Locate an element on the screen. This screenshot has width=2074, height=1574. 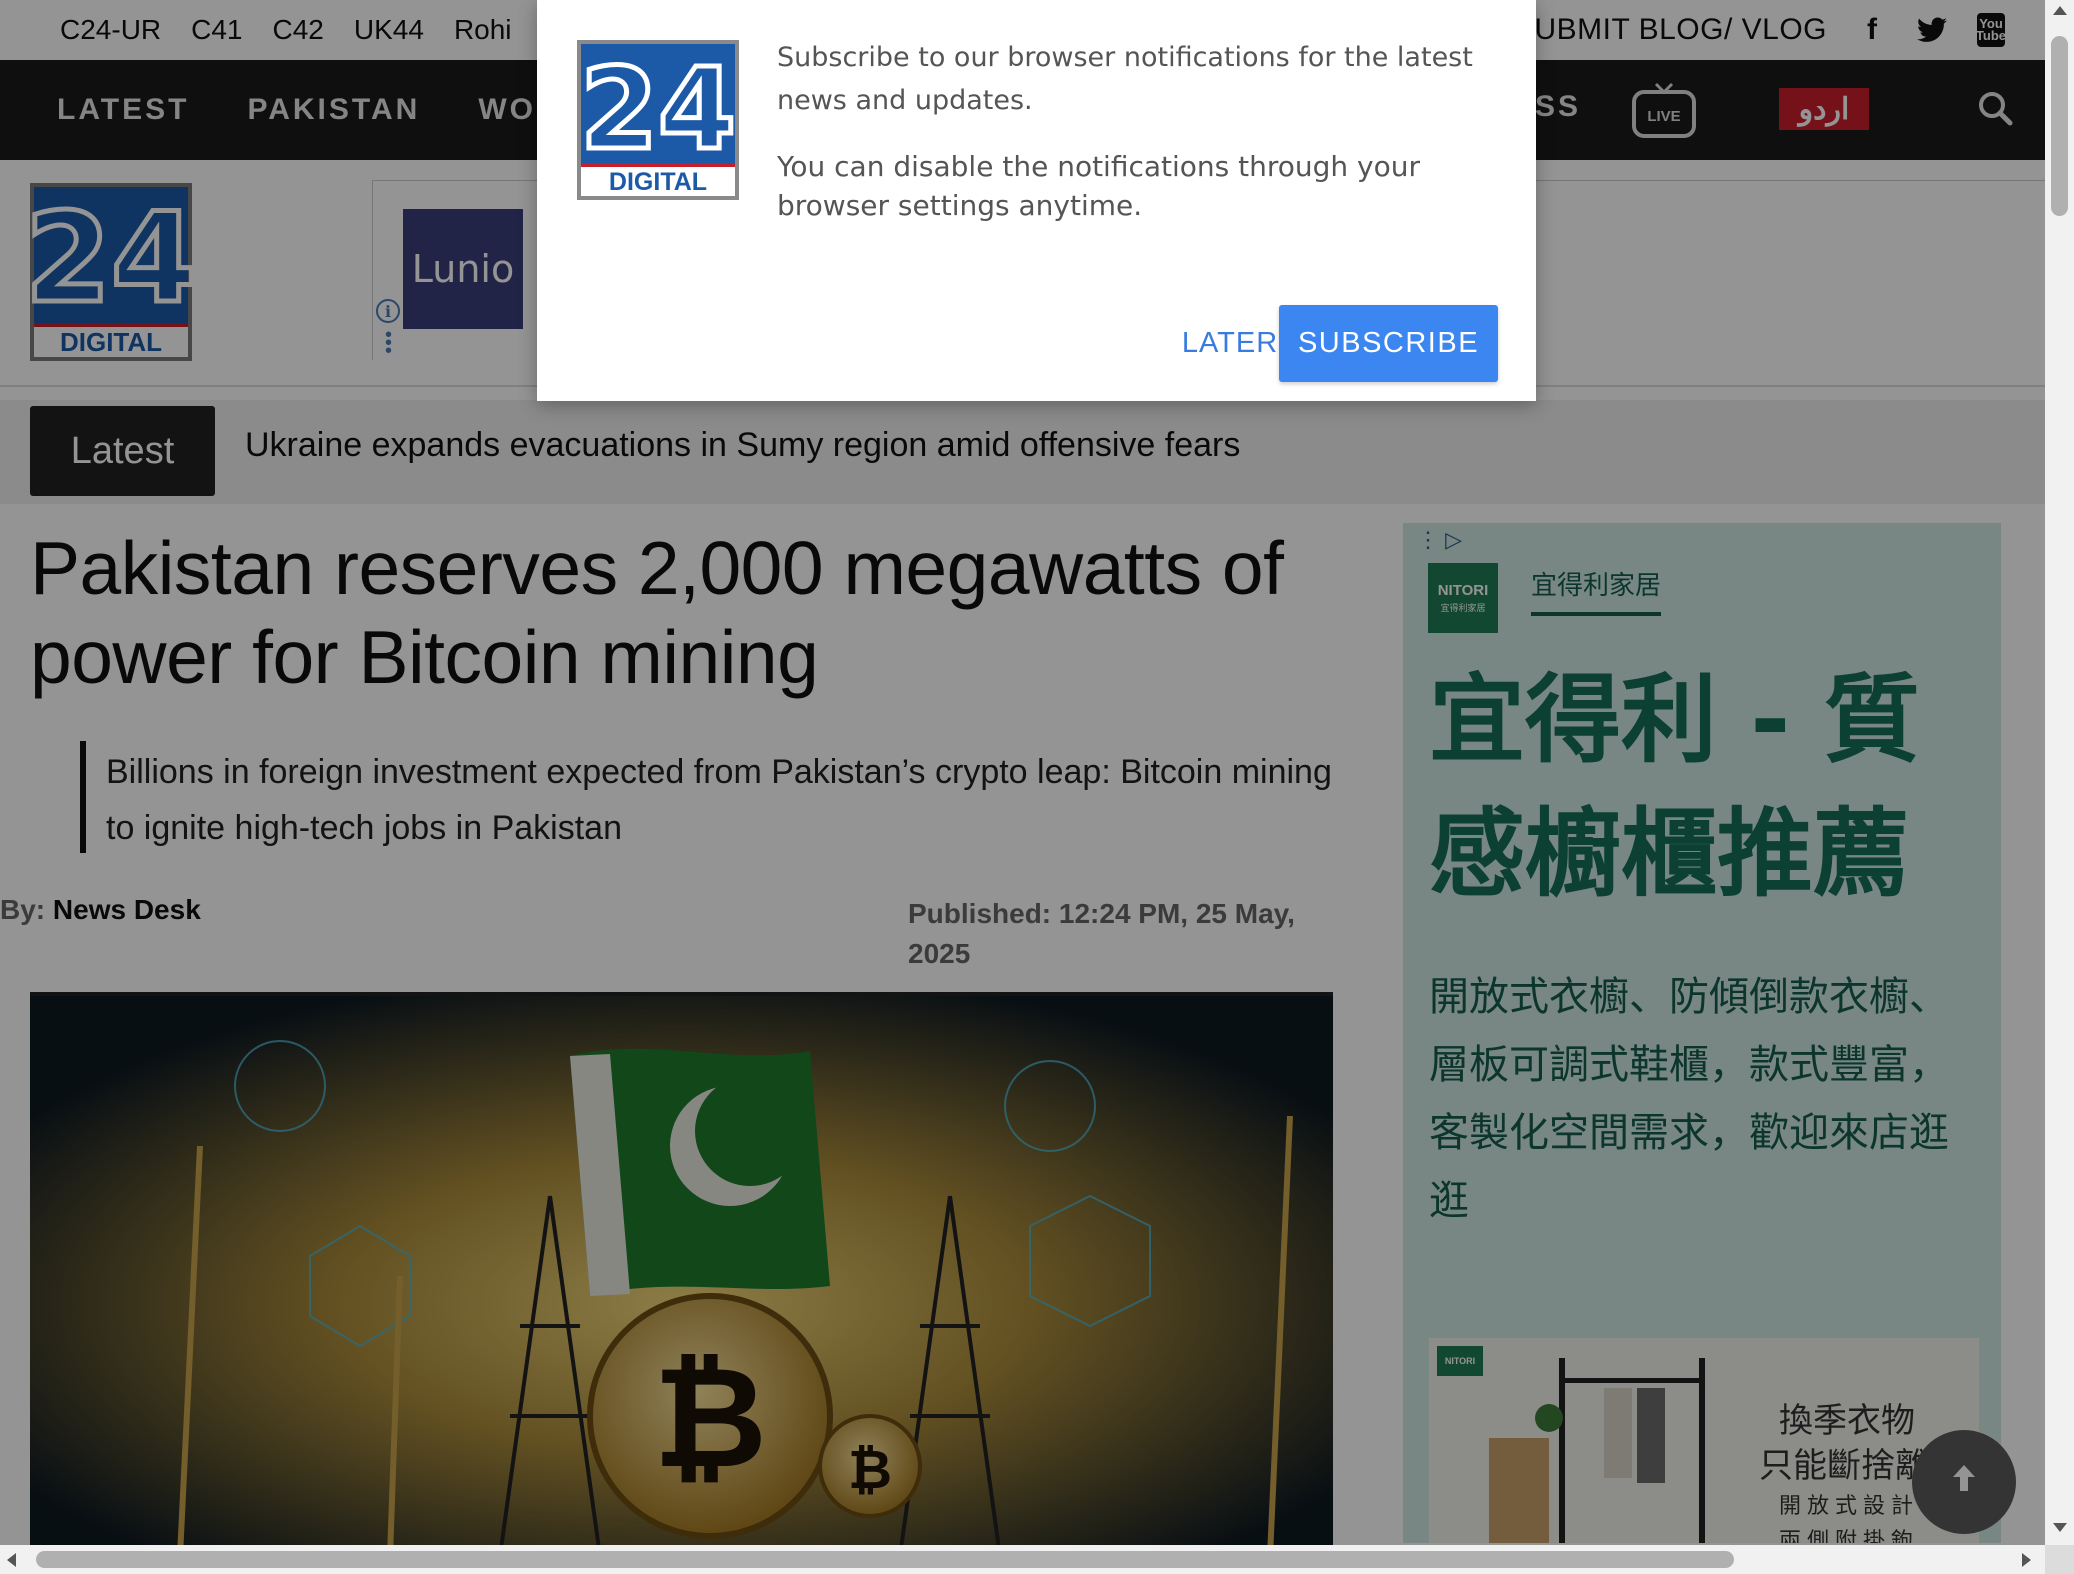
scrollbar-corner is located at coordinates (2059, 1559).